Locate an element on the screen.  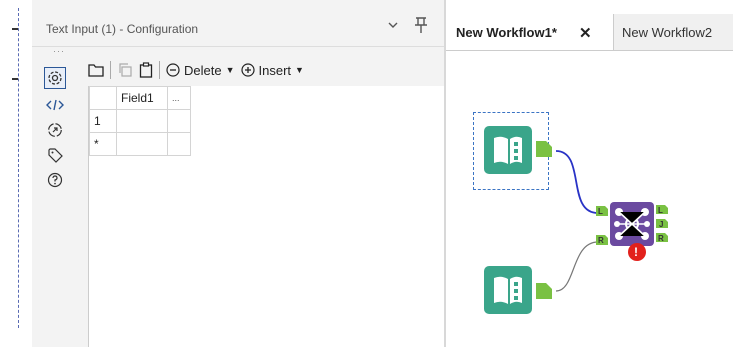
grid-corner-cell is located at coordinates (103, 98).